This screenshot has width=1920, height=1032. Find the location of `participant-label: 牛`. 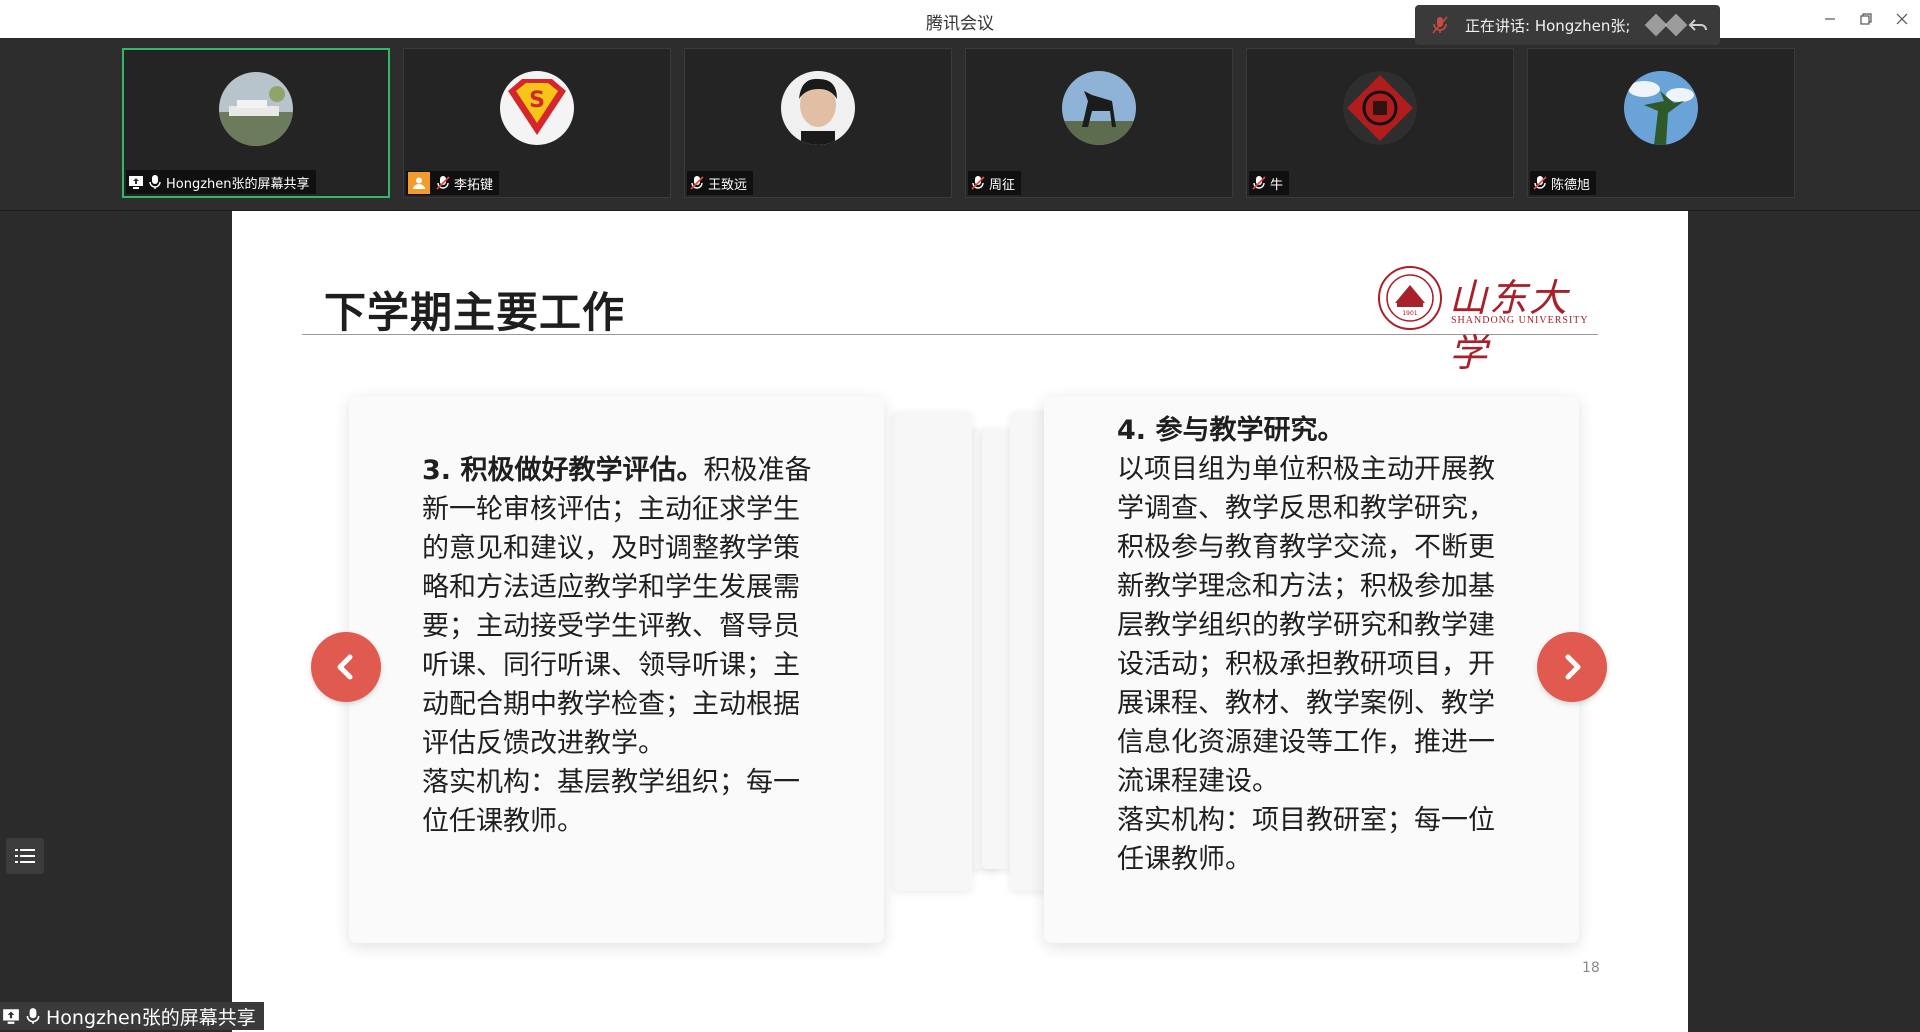

participant-label: 牛 is located at coordinates (1269, 183).